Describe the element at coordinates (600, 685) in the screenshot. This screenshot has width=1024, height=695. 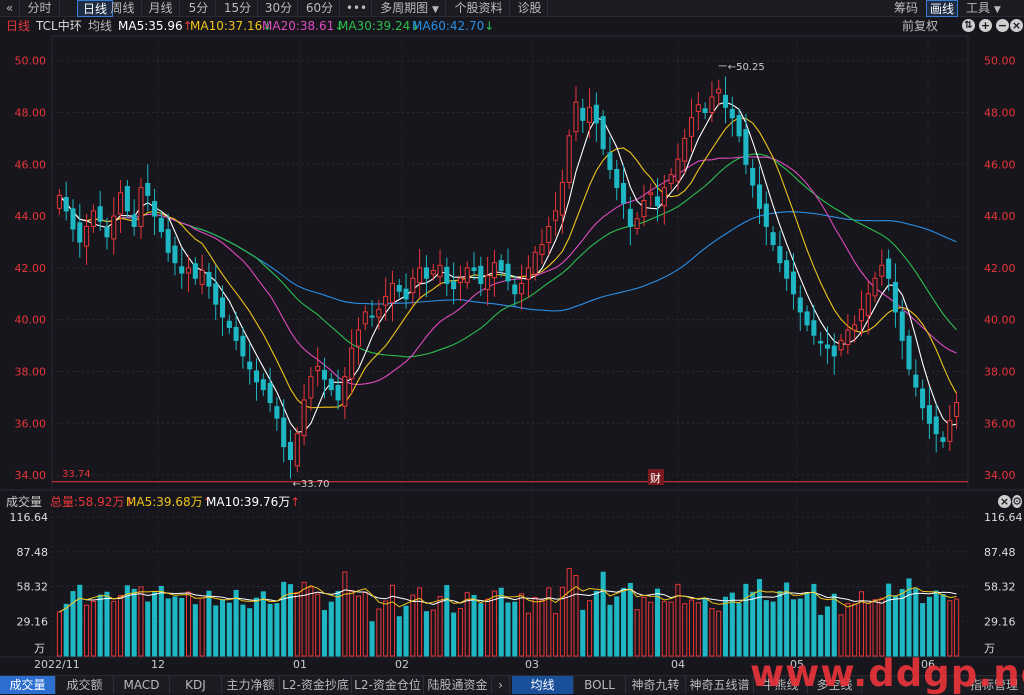
I see `tab-boll: BOLL` at that location.